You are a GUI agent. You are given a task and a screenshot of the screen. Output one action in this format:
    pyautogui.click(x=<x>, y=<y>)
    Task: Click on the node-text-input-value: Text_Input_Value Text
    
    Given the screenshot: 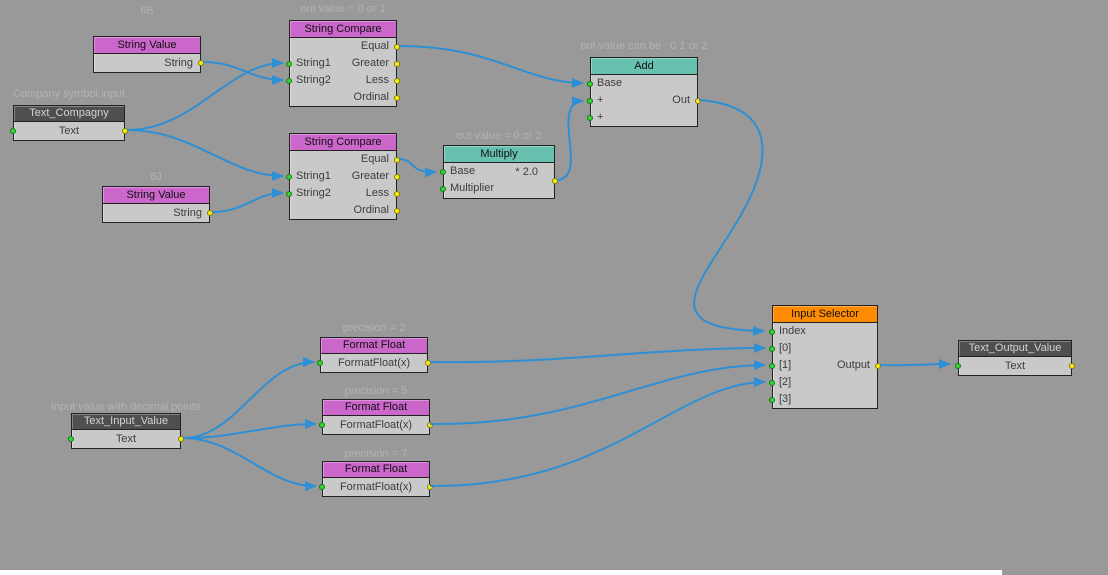 What is the action you would take?
    pyautogui.click(x=126, y=431)
    